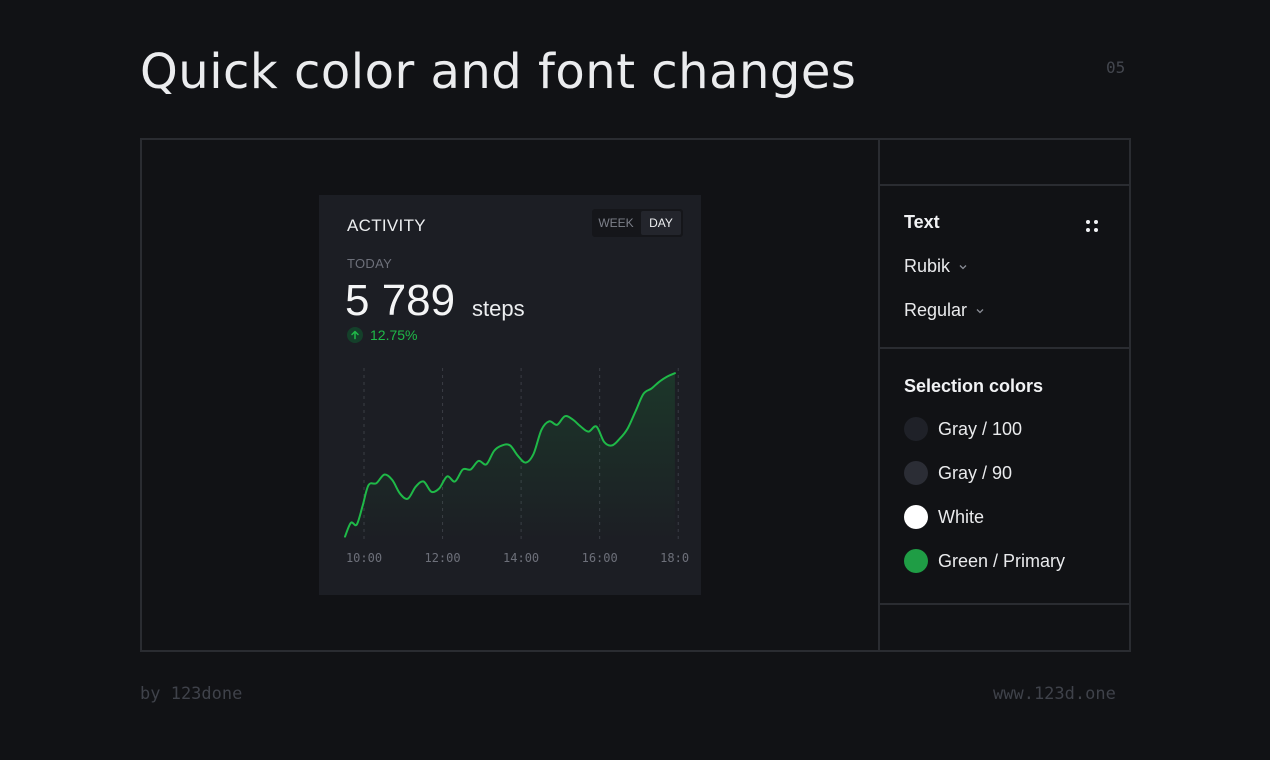 The width and height of the screenshot is (1270, 760). What do you see at coordinates (616, 223) in the screenshot?
I see `toggle-week-button: WEEK` at bounding box center [616, 223].